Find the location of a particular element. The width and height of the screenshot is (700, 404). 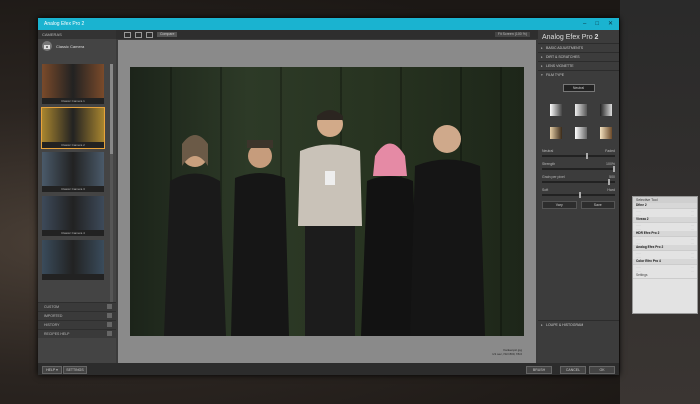

brush-button: BRUSH is located at coordinates (539, 370).